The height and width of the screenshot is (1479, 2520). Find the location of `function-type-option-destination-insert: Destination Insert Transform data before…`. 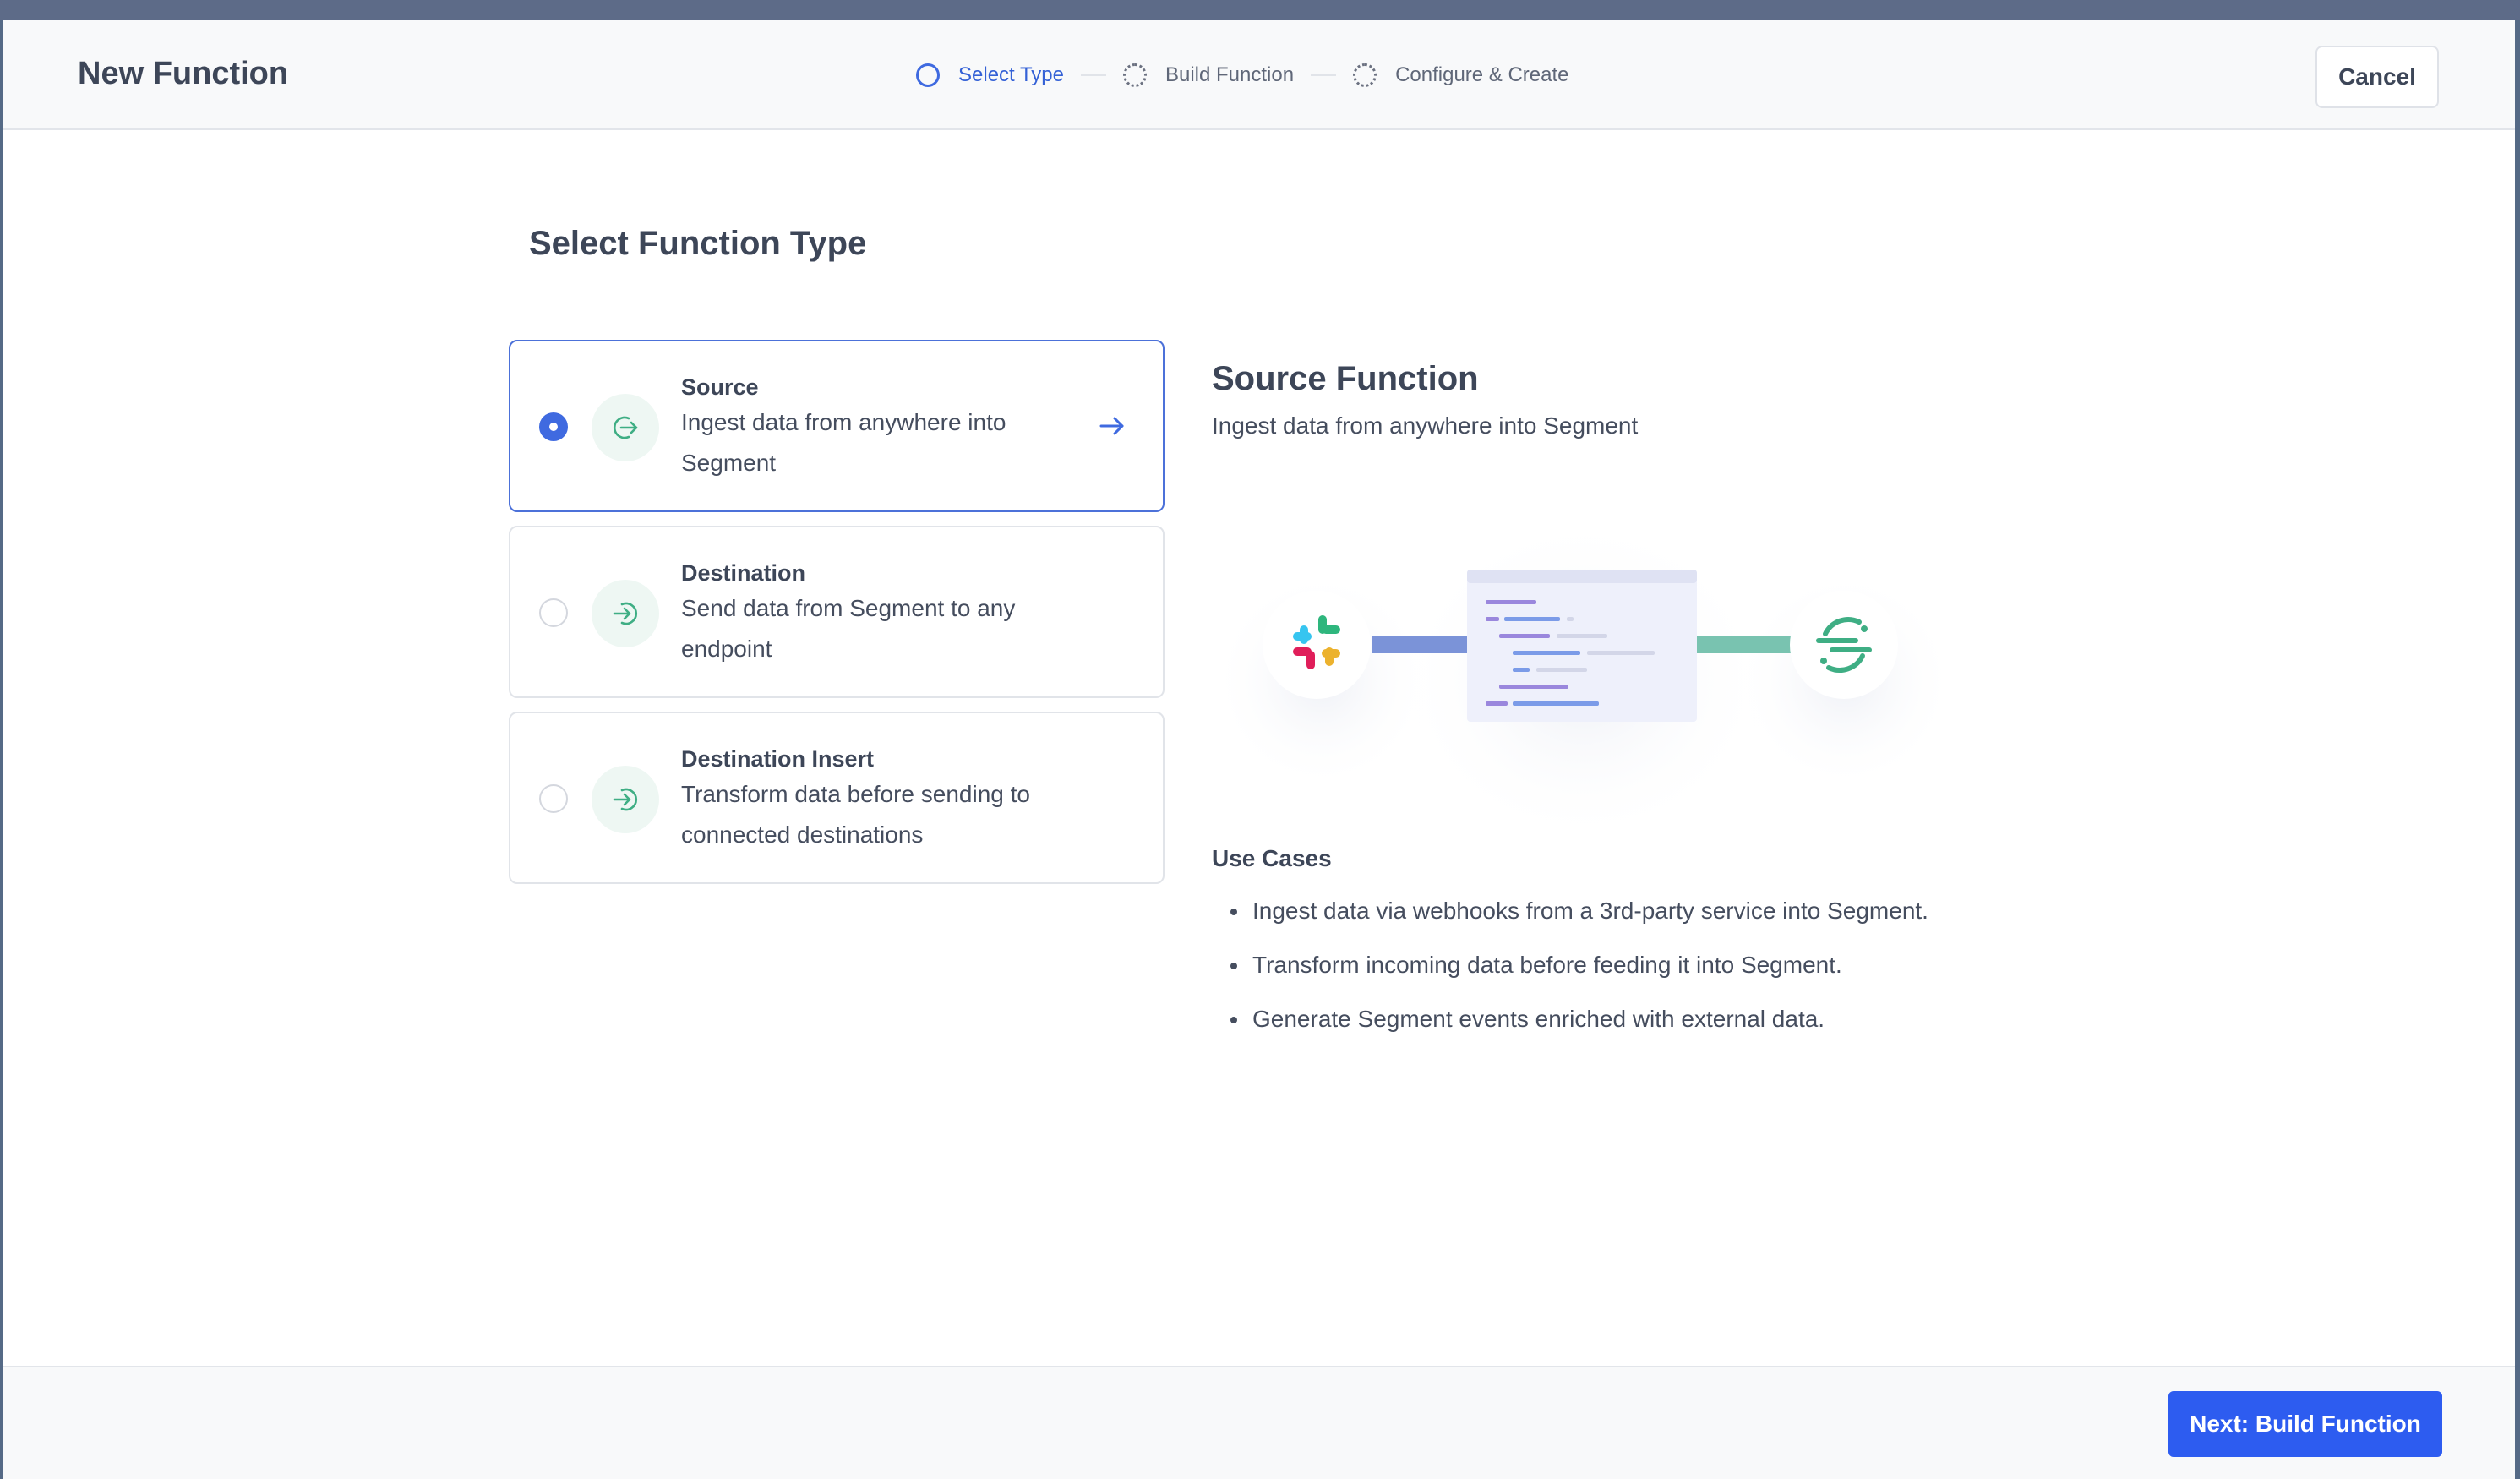

function-type-option-destination-insert: Destination Insert Transform data before… is located at coordinates (837, 798).